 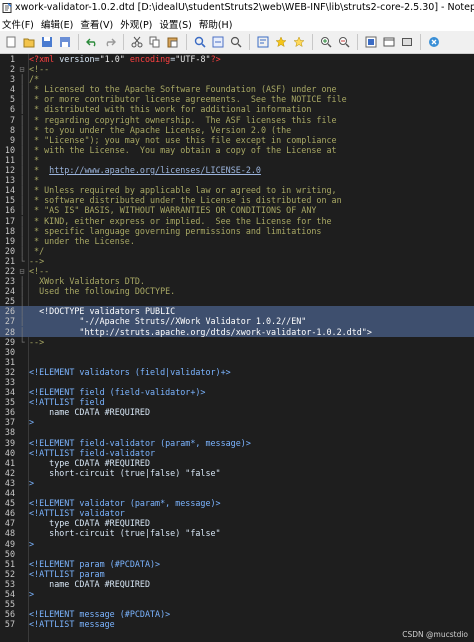 What do you see at coordinates (173, 42) in the screenshot?
I see `paste-icon` at bounding box center [173, 42].